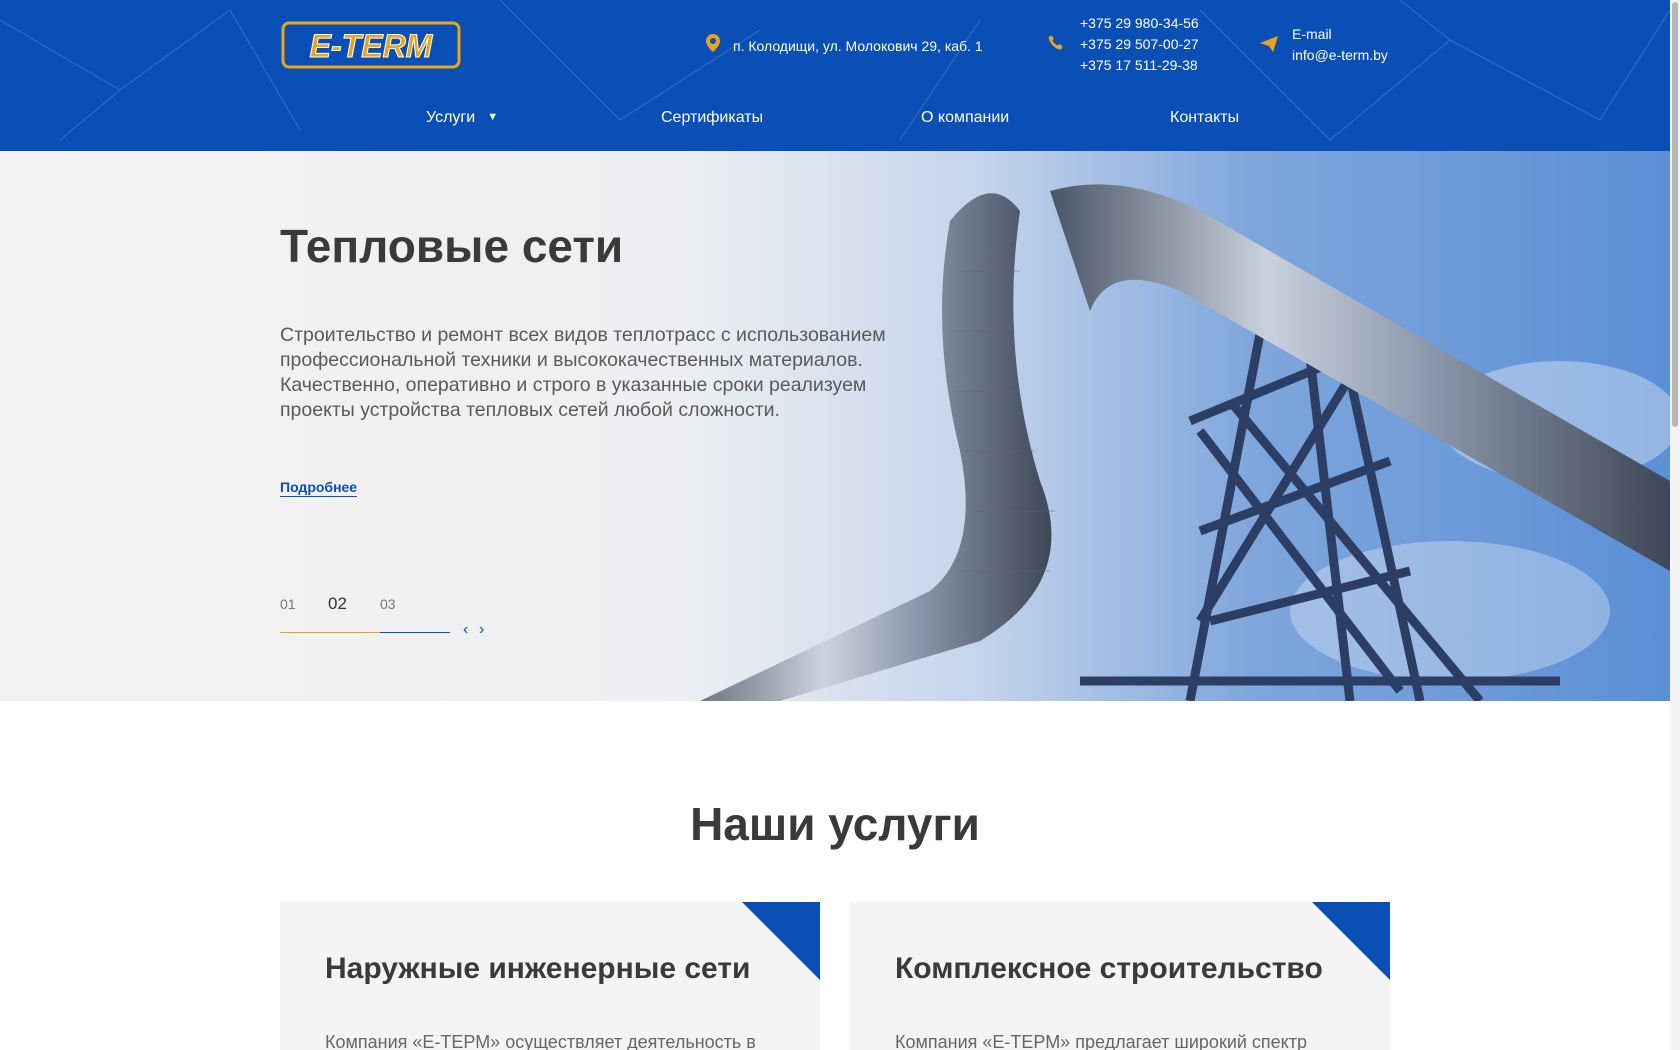 This screenshot has height=1050, width=1680. What do you see at coordinates (337, 604) in the screenshot?
I see `slide-indicator-2: 02` at bounding box center [337, 604].